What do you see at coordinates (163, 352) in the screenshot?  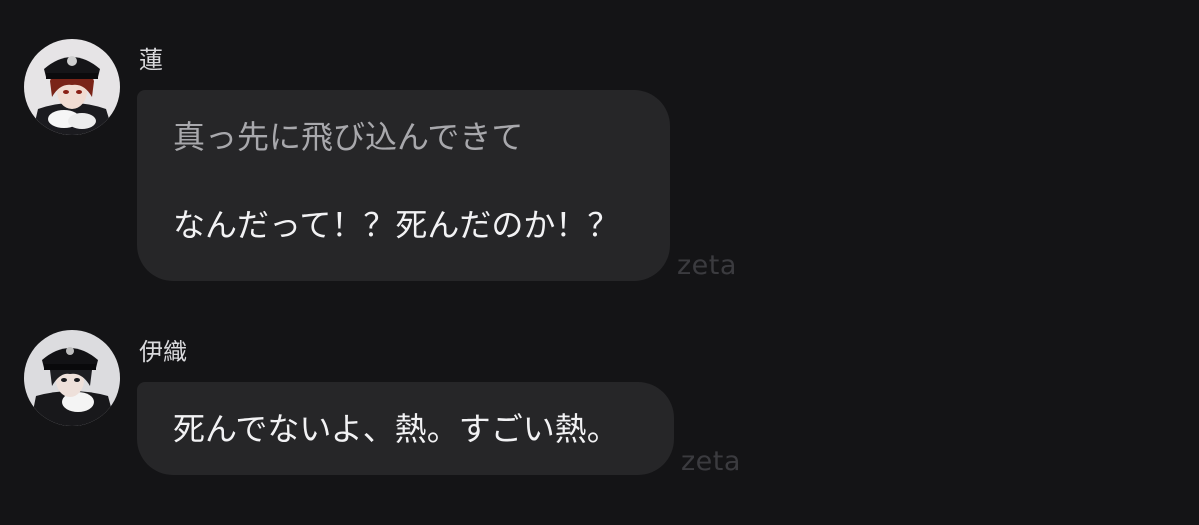 I see `sender-name: 伊織` at bounding box center [163, 352].